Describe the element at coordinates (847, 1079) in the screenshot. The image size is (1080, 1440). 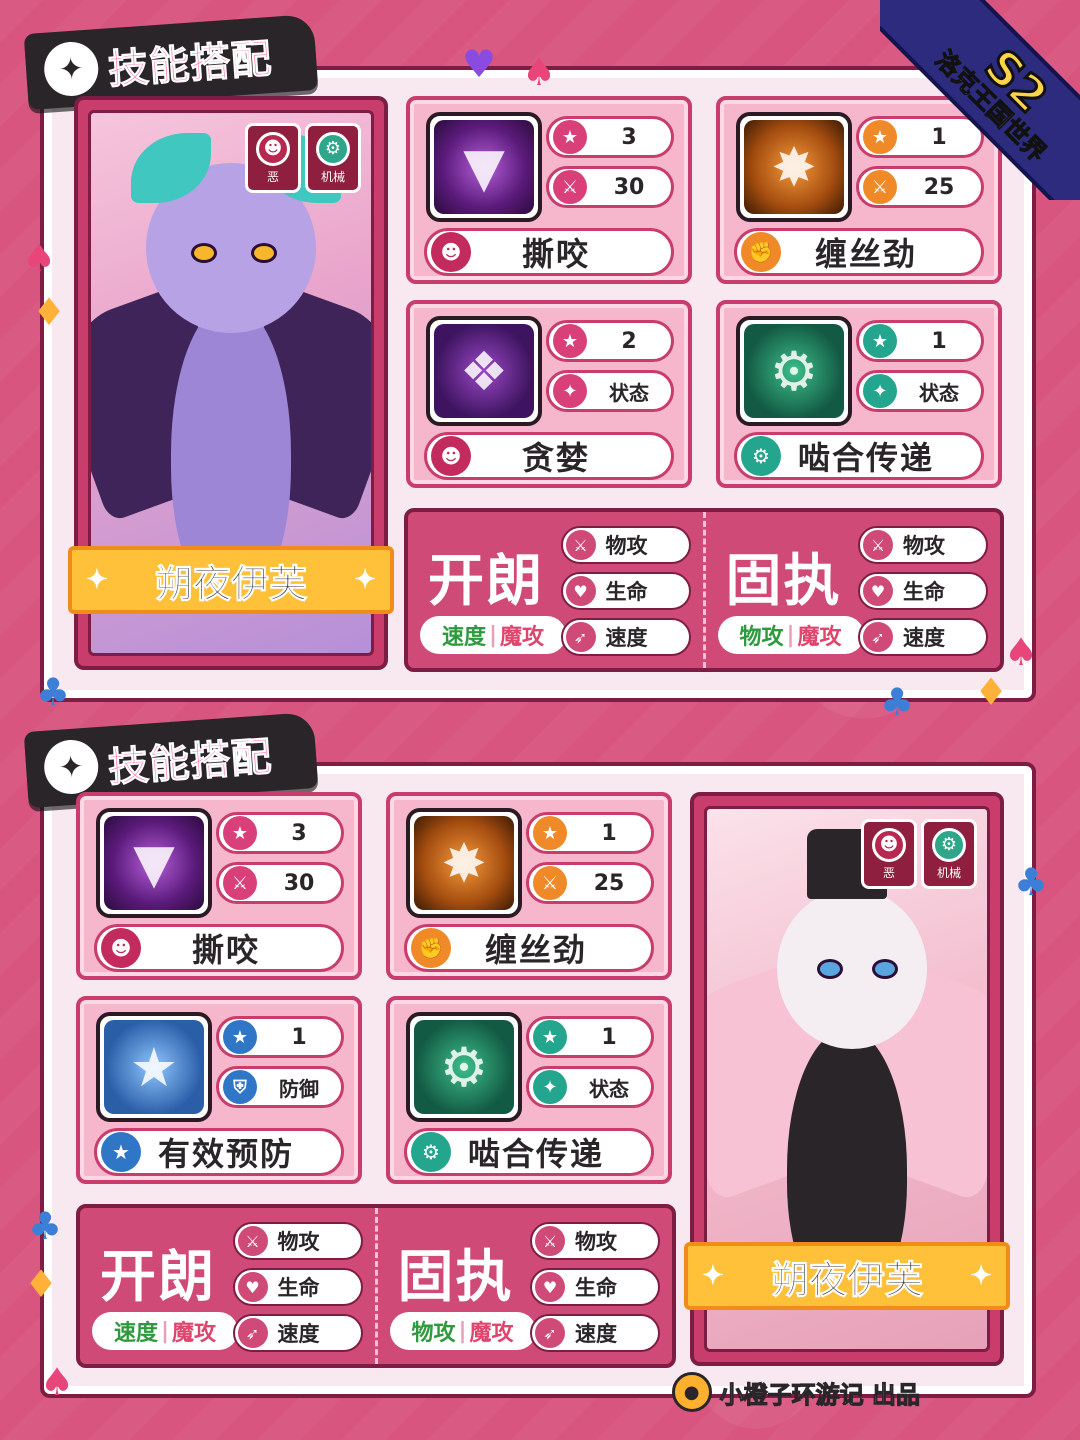
I see `character-card-2: ☻ 恶 ⚙ 机械 朔夜伊芙` at that location.